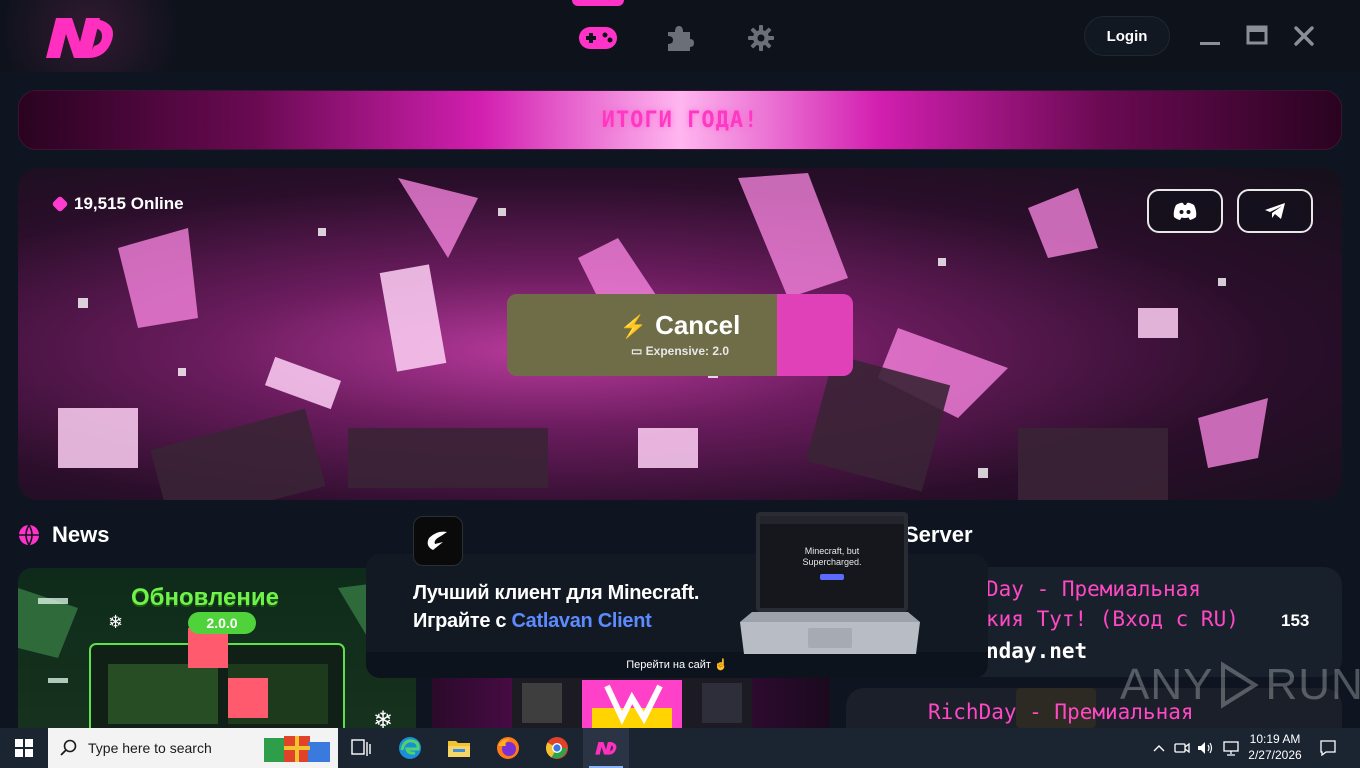 The image size is (1360, 768). What do you see at coordinates (80, 37) in the screenshot?
I see `app-logo` at bounding box center [80, 37].